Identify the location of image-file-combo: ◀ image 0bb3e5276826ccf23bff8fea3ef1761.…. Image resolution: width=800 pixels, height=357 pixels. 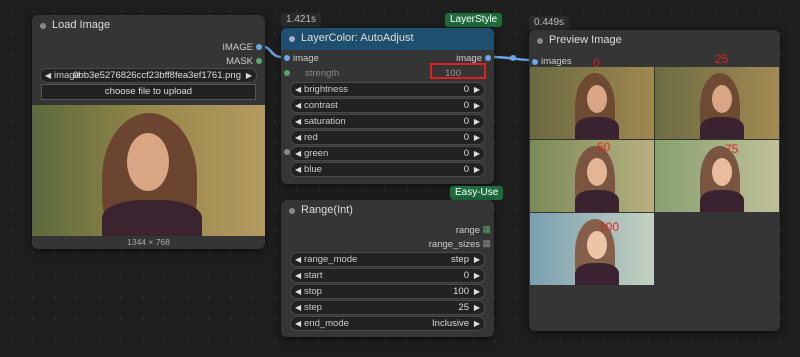
(148, 75).